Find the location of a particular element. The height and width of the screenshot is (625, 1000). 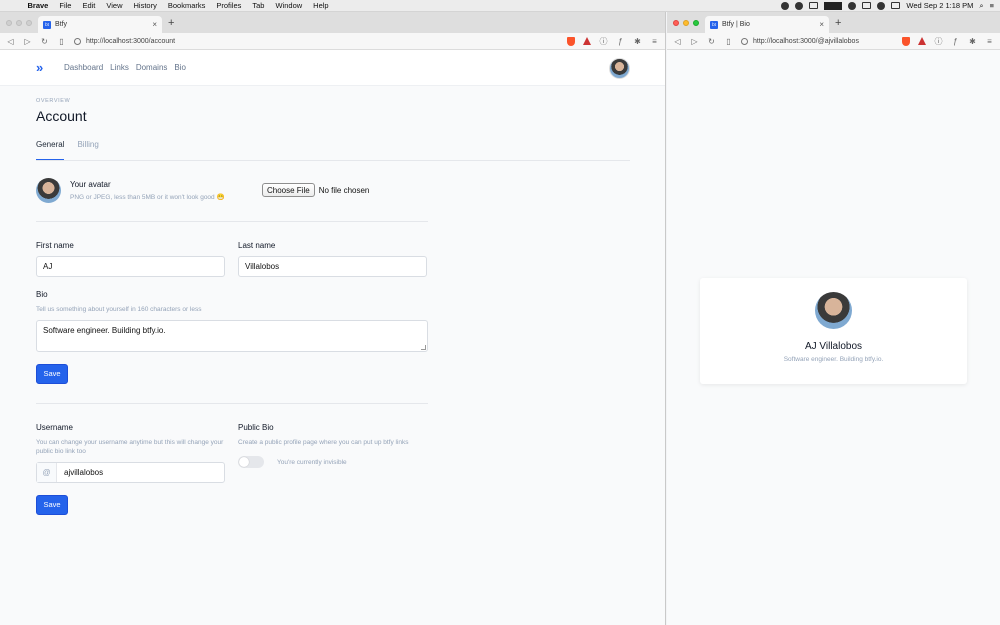

control-center-icon: ≡ is located at coordinates (992, 5).